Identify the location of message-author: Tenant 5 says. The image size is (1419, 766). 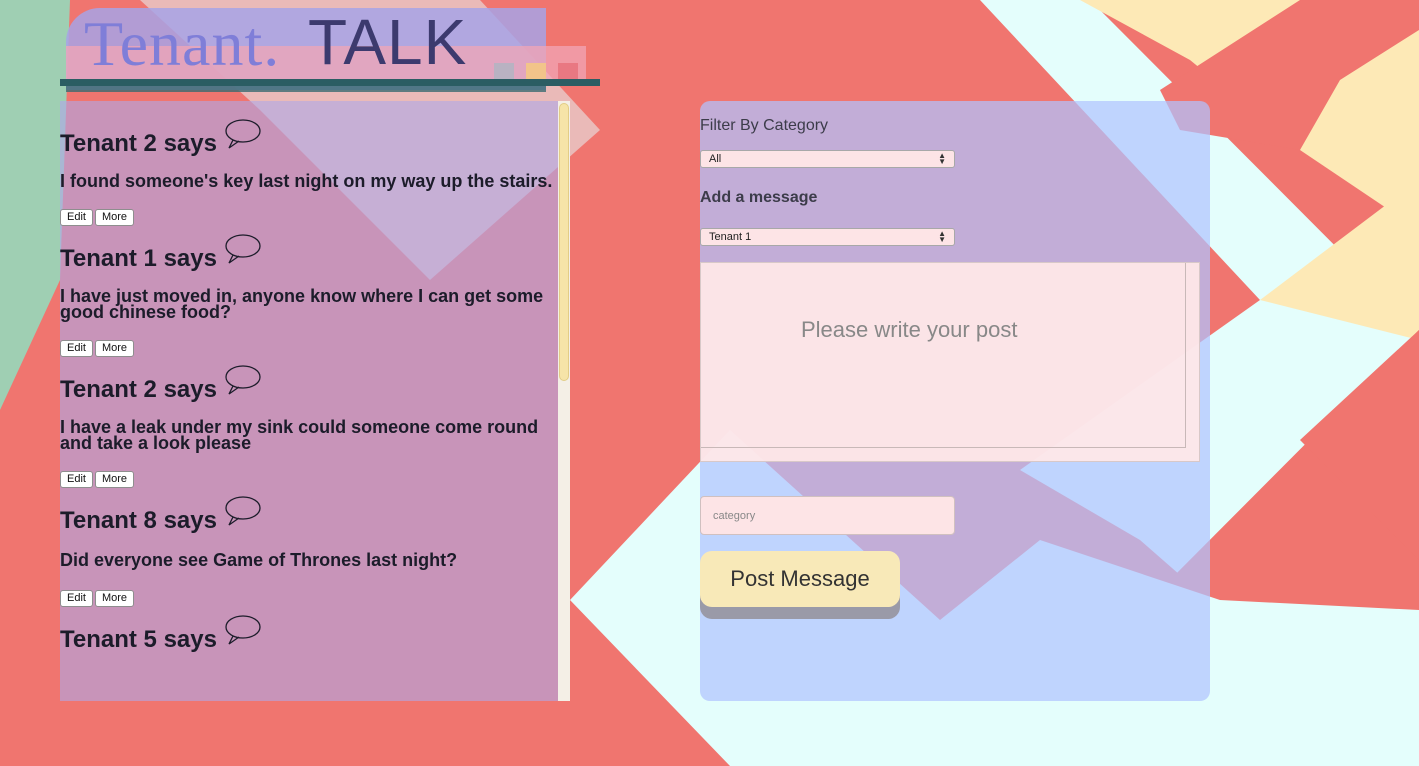
(138, 639).